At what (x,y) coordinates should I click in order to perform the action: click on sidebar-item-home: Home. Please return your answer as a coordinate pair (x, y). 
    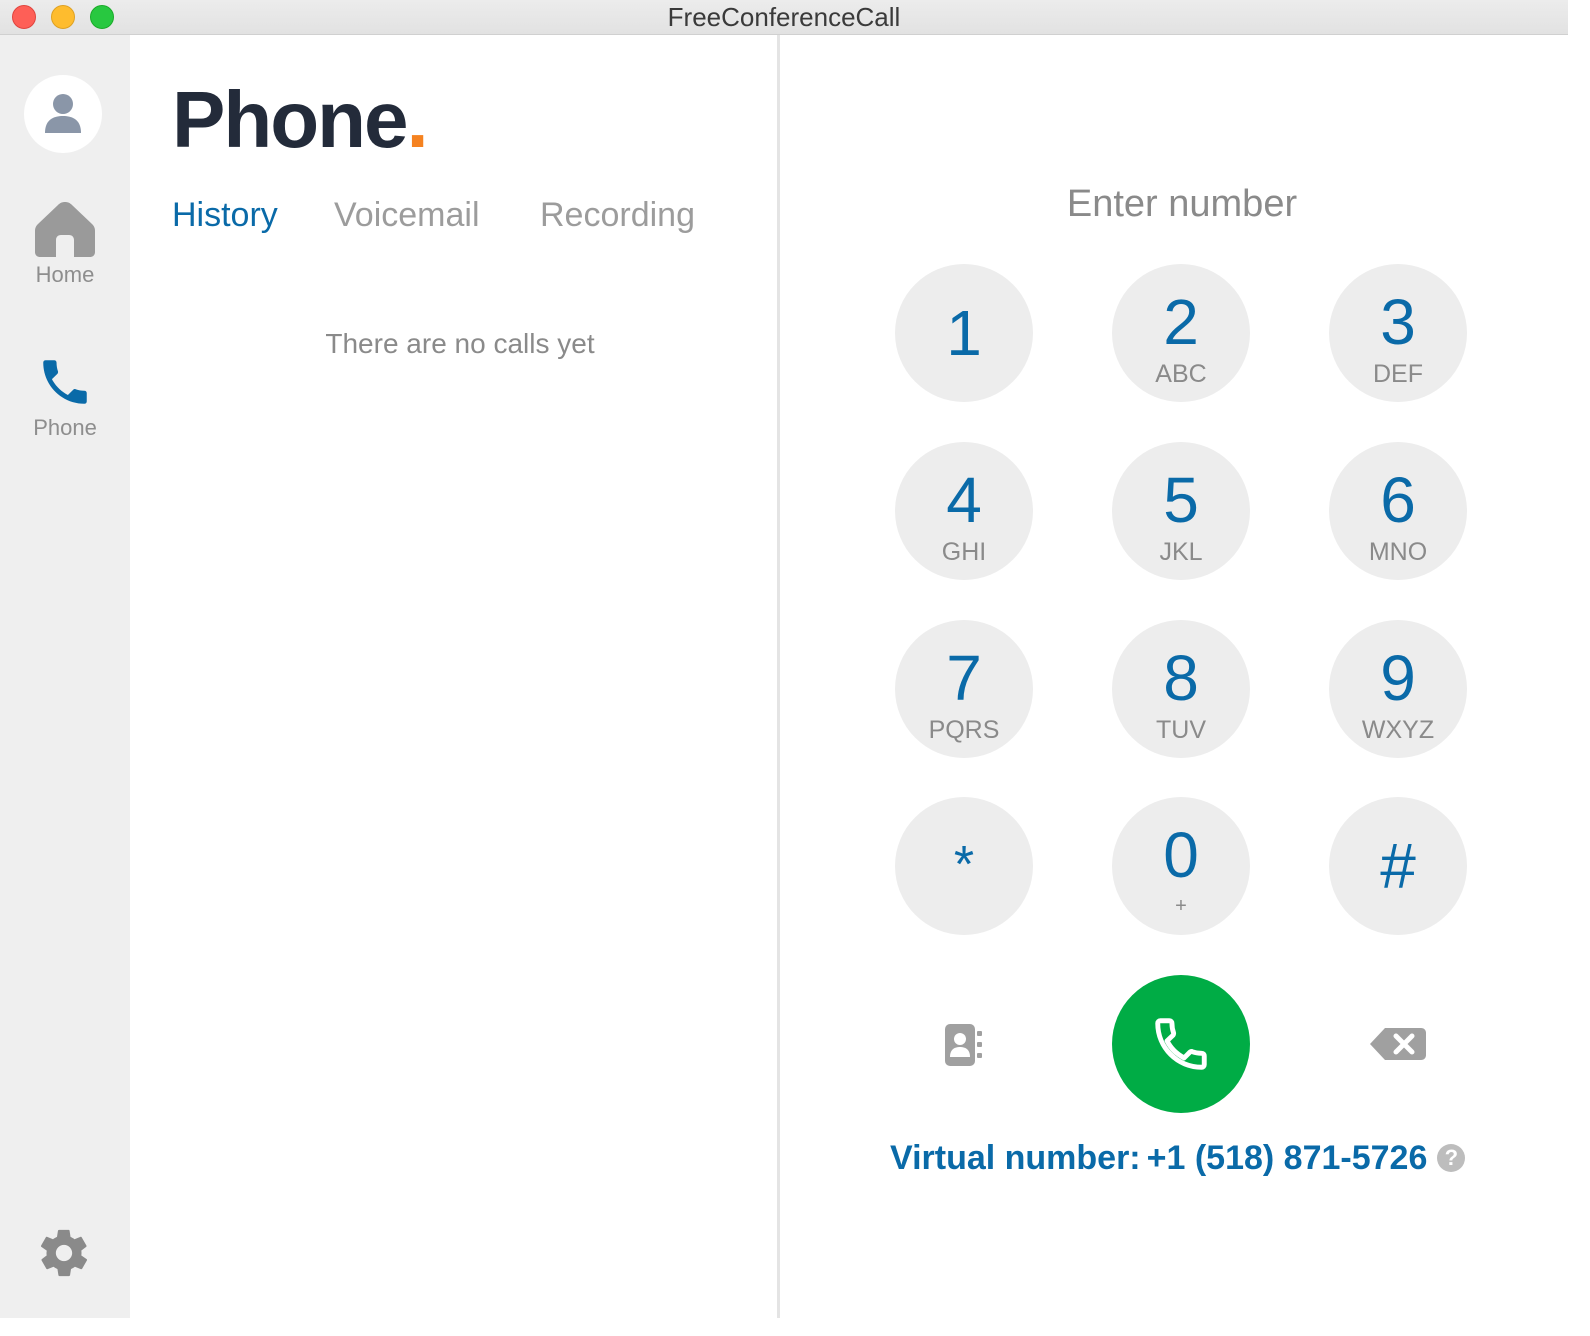
    Looking at the image, I should click on (65, 244).